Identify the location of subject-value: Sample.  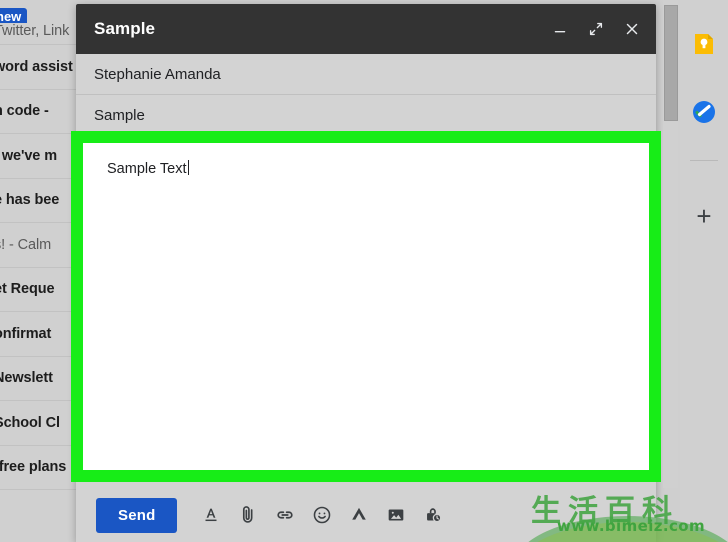
(119, 115).